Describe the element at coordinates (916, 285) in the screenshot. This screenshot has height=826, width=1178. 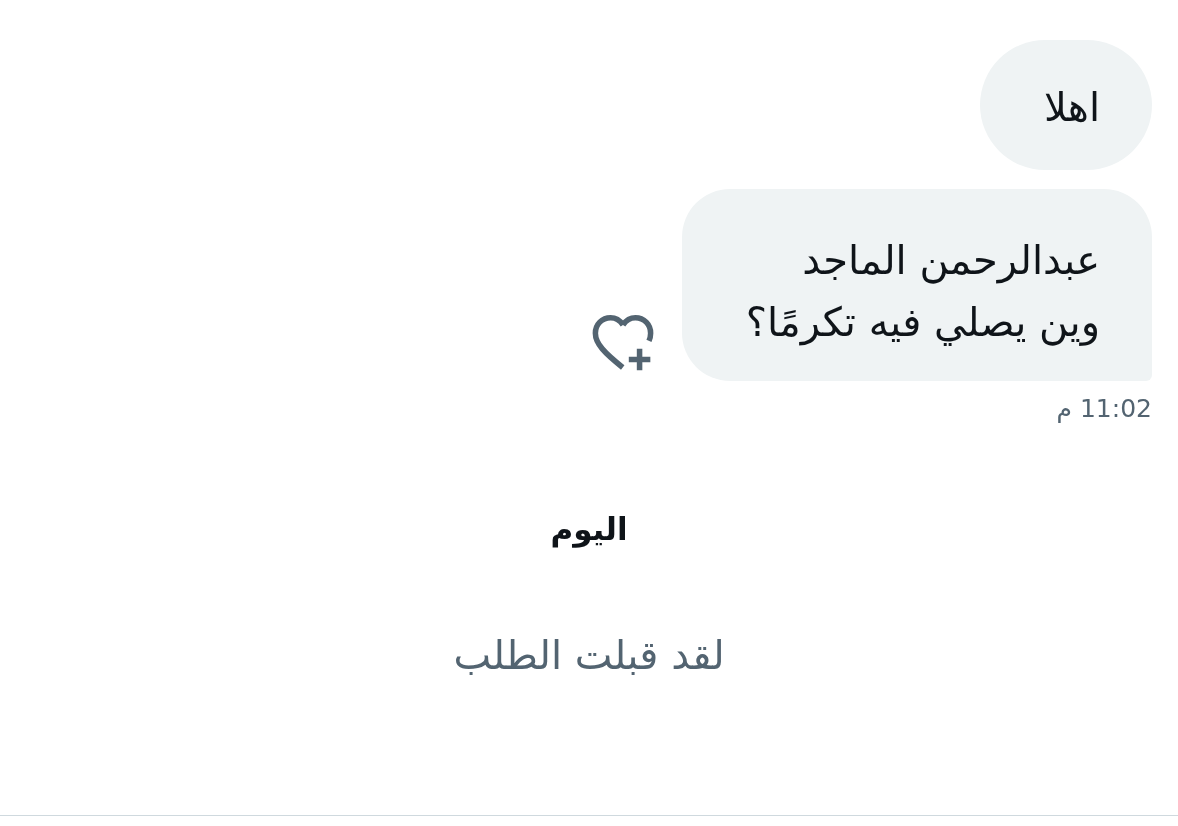
I see `message-bubble: عبدالرحمن الماجد وين يصلي فيه تكرمًا؟` at that location.